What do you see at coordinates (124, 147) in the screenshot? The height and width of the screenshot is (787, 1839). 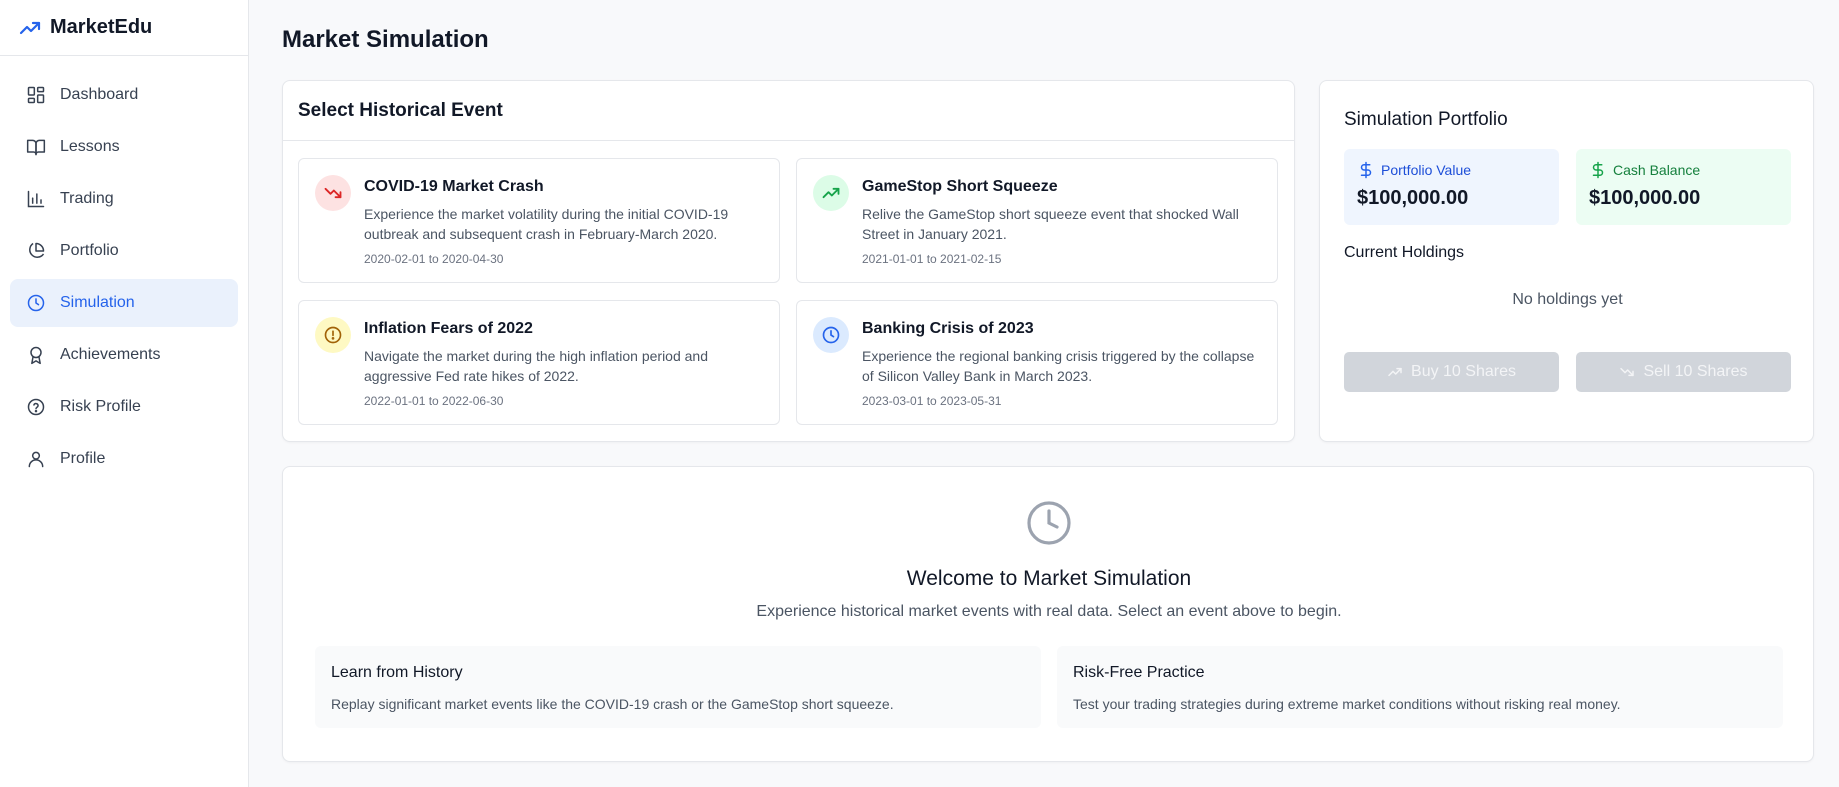 I see `sidebar-item-lessons: Lessons` at bounding box center [124, 147].